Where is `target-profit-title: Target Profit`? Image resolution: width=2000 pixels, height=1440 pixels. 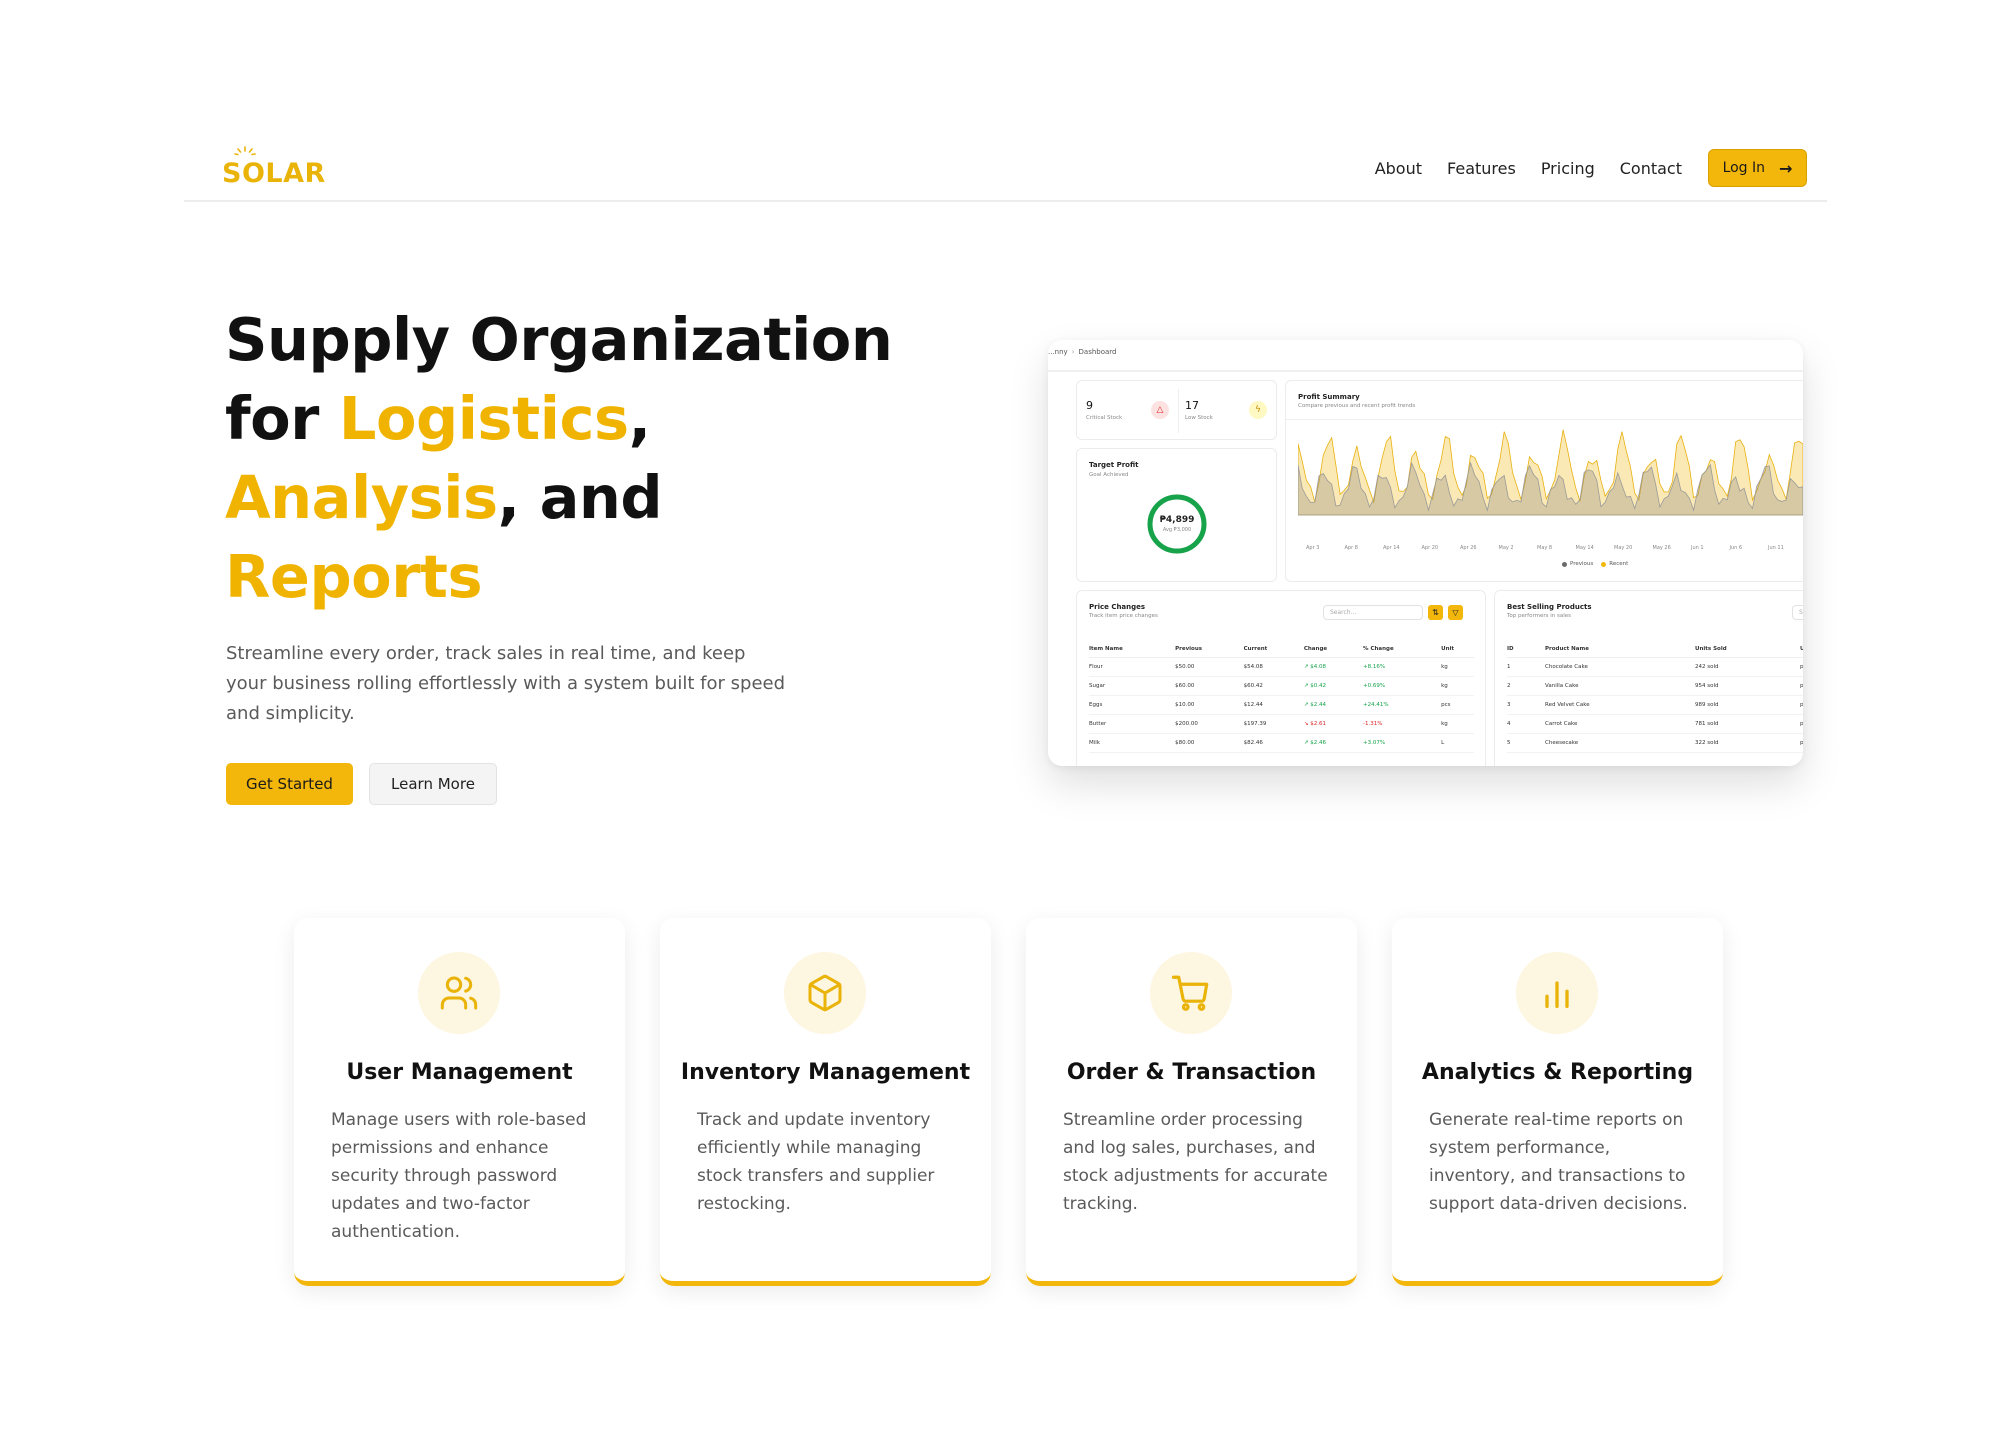
target-profit-title: Target Profit is located at coordinates (1114, 465).